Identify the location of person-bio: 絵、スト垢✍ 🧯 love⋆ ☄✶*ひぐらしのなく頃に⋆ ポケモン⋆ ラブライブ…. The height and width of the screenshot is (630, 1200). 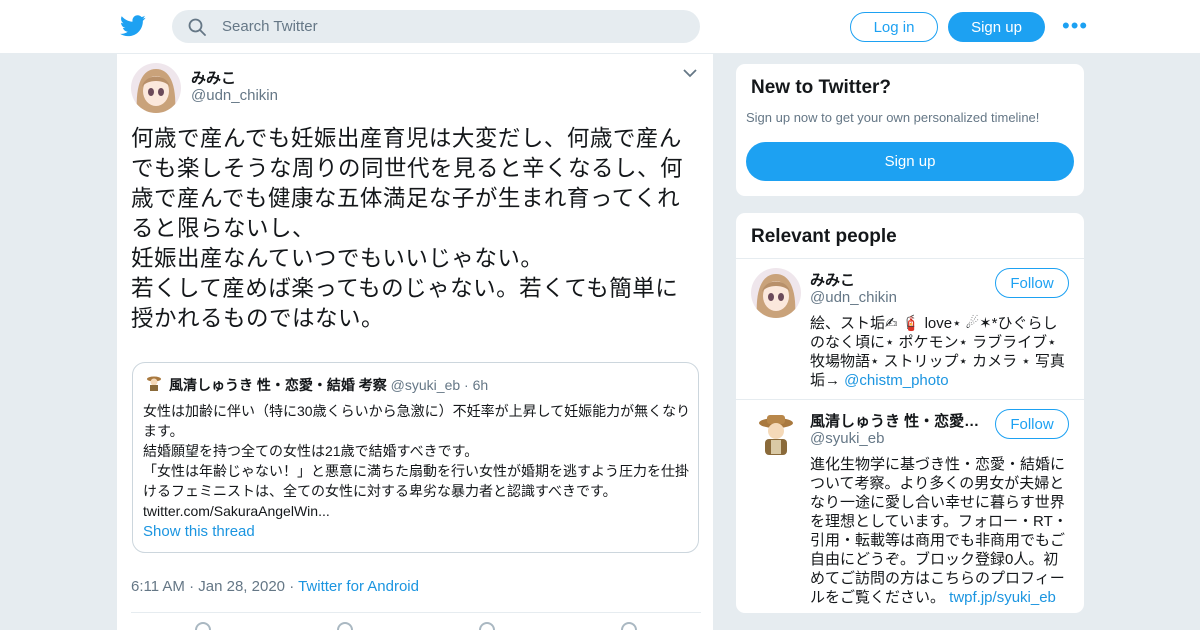
(941, 352).